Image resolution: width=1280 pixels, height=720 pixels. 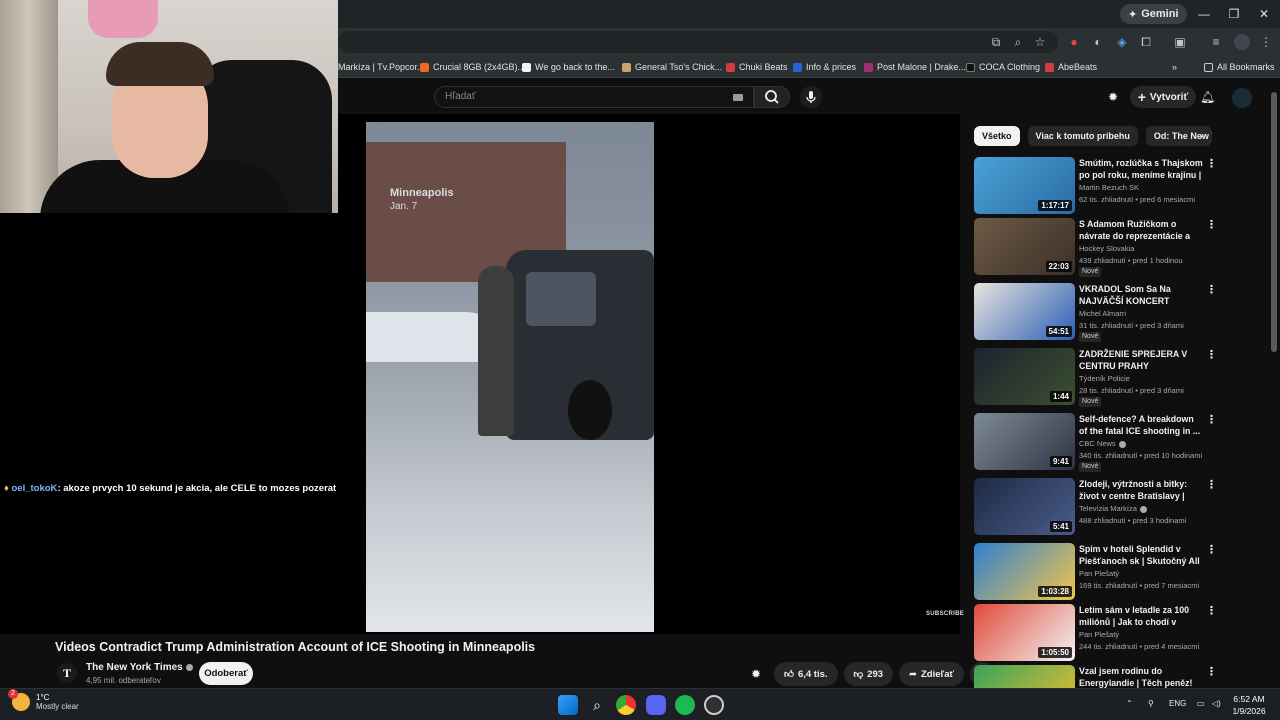 I want to click on share-button: ➦ Zdieľať, so click(x=932, y=674).